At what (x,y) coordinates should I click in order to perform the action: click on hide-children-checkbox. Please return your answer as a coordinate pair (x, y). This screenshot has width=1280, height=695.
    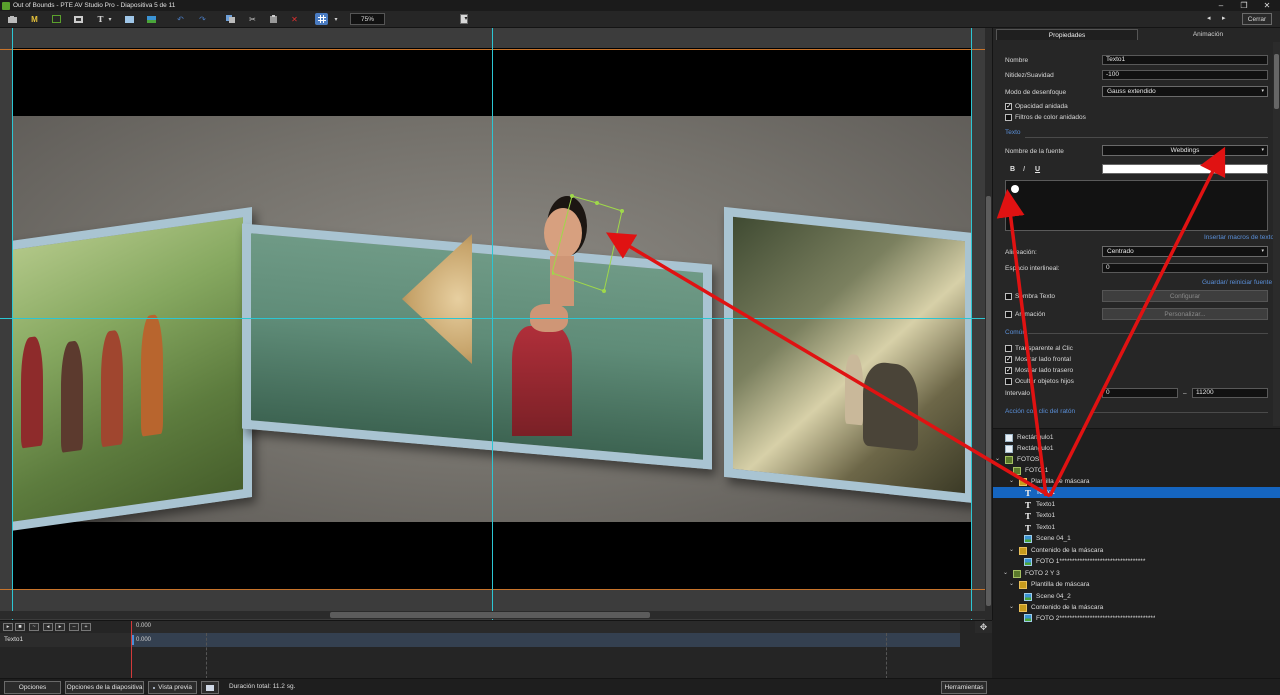
    Looking at the image, I should click on (1008, 381).